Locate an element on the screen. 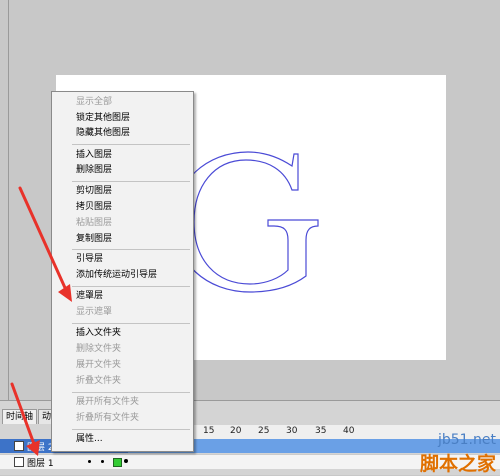 Image resolution: width=500 pixels, height=476 pixels. menu-add-motion-guide: 添加传统运动引导层 is located at coordinates (116, 275).